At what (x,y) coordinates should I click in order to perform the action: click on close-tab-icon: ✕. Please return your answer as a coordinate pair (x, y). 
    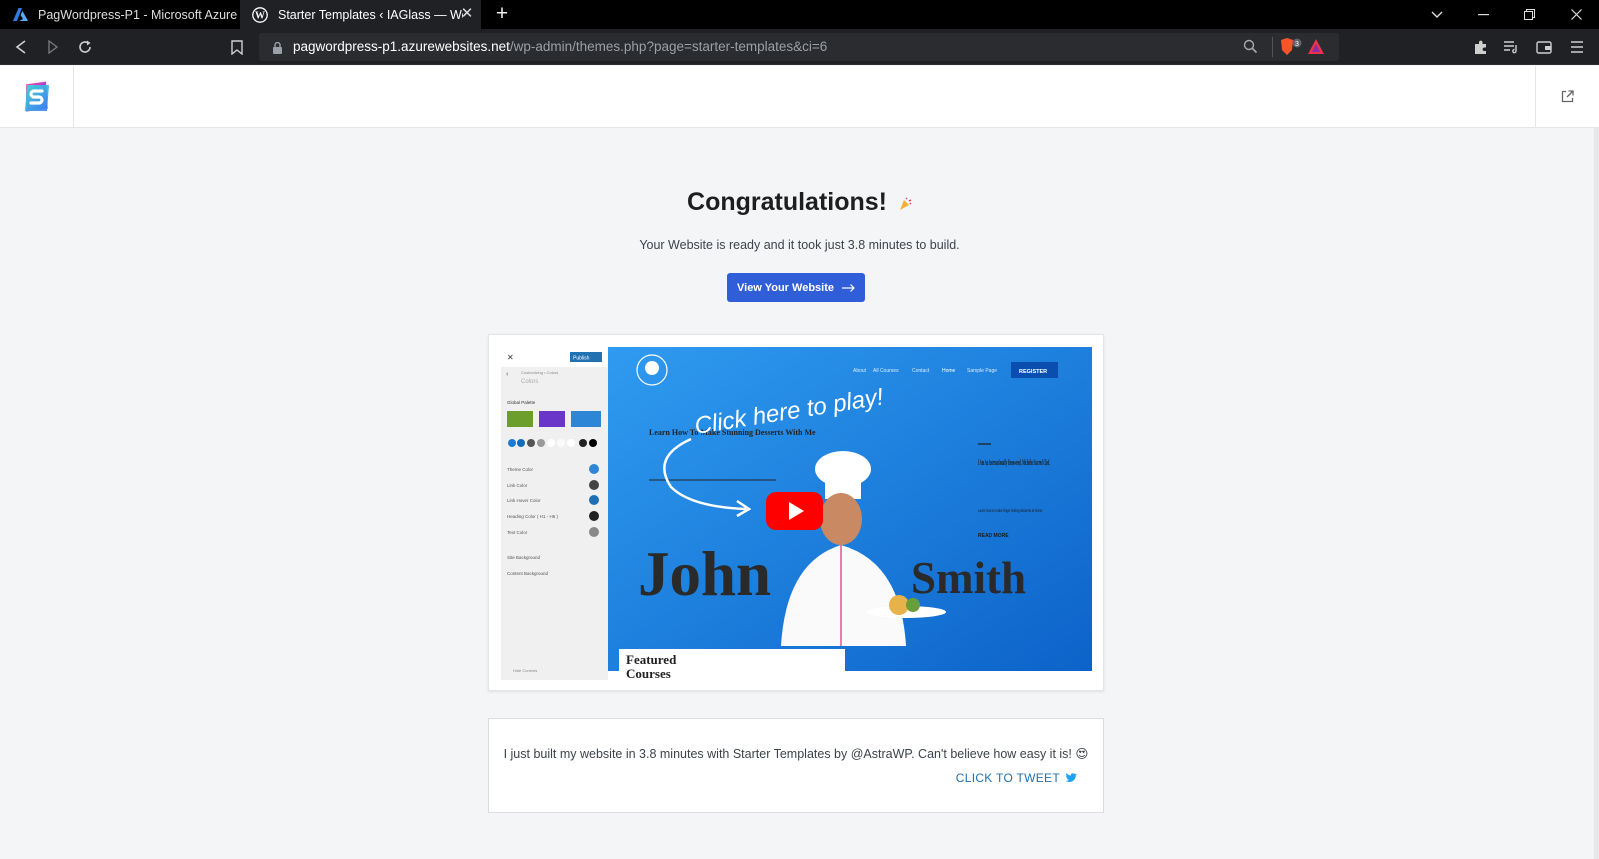
    Looking at the image, I should click on (467, 14).